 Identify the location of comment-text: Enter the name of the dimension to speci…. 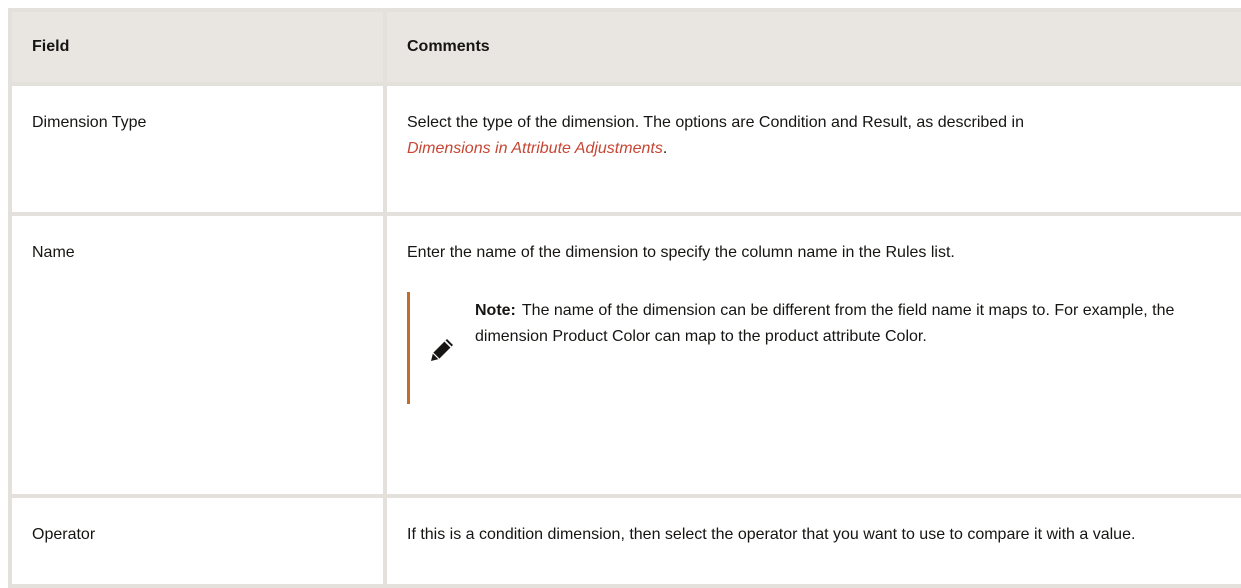
(681, 252).